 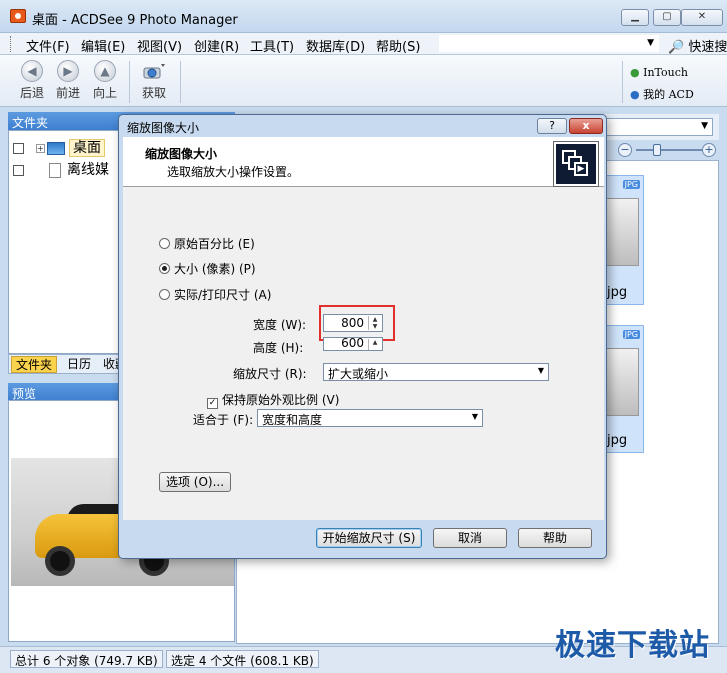 I want to click on maximize-button: ▢, so click(x=667, y=17).